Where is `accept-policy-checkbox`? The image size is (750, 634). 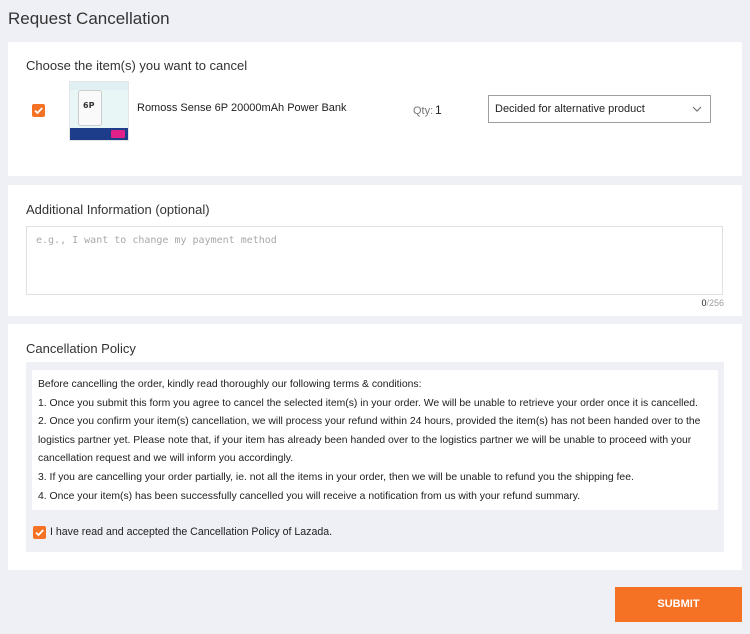
accept-policy-checkbox is located at coordinates (39, 532).